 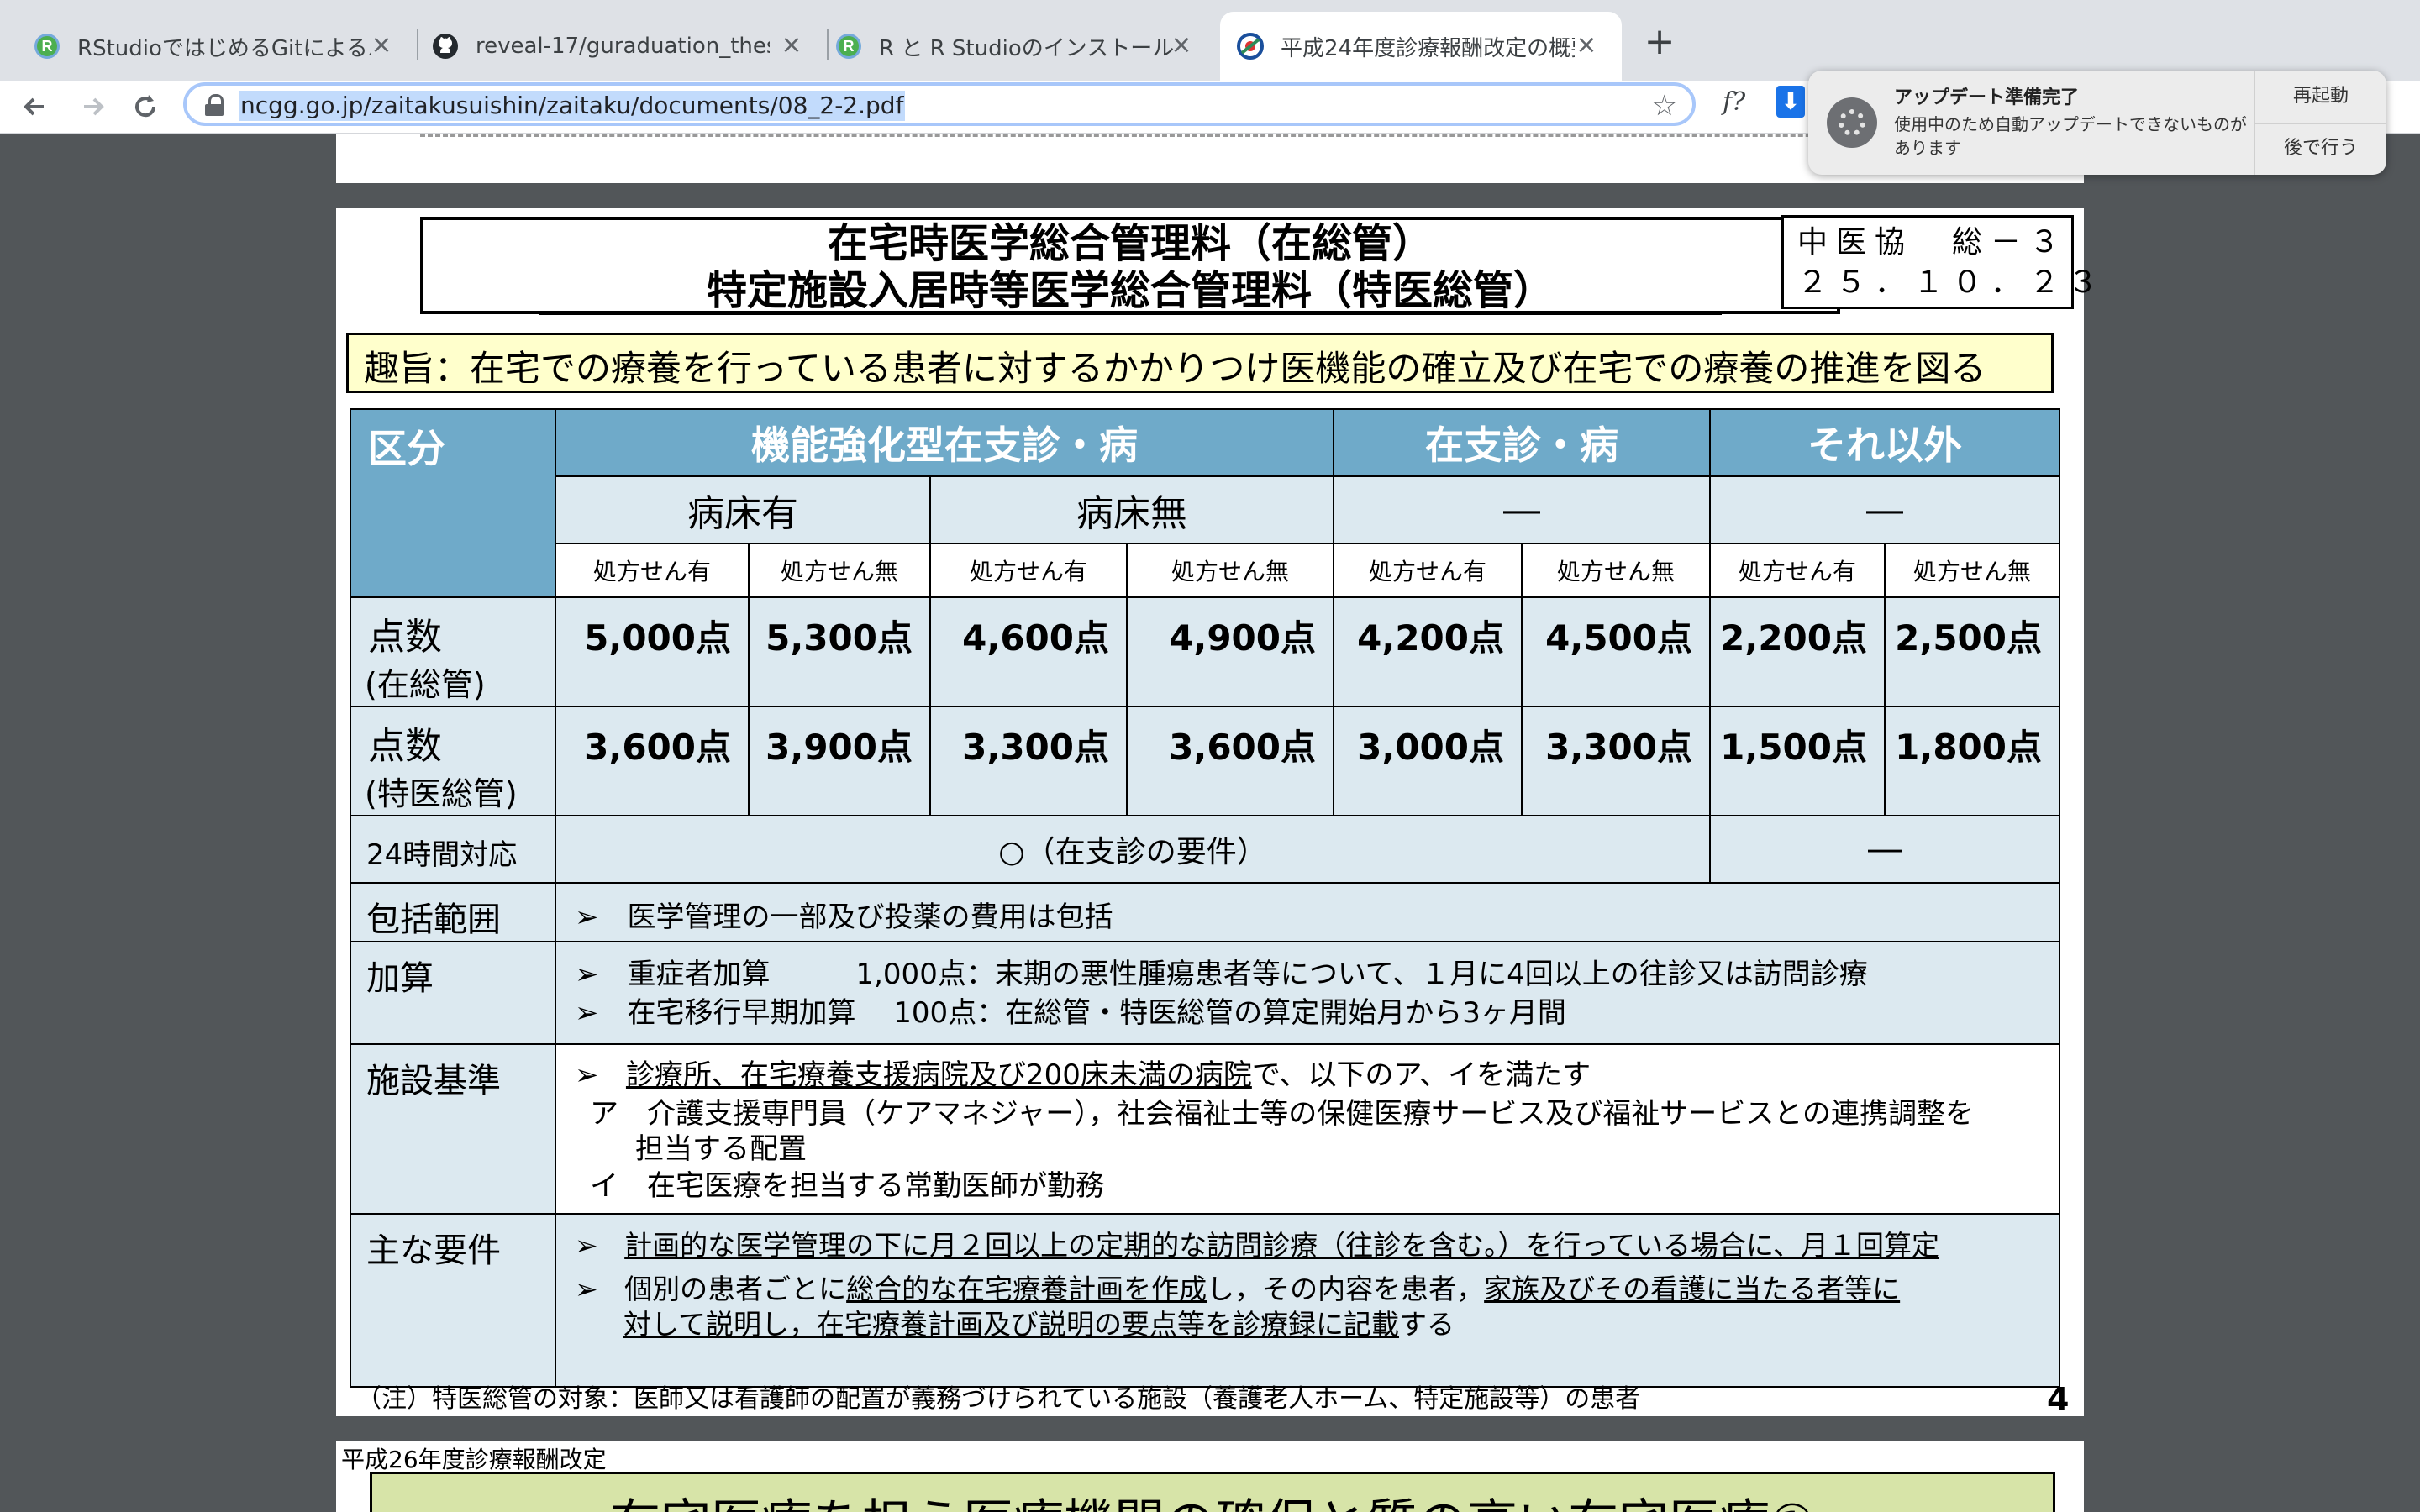 I want to click on page-number: 4, so click(x=2058, y=1399).